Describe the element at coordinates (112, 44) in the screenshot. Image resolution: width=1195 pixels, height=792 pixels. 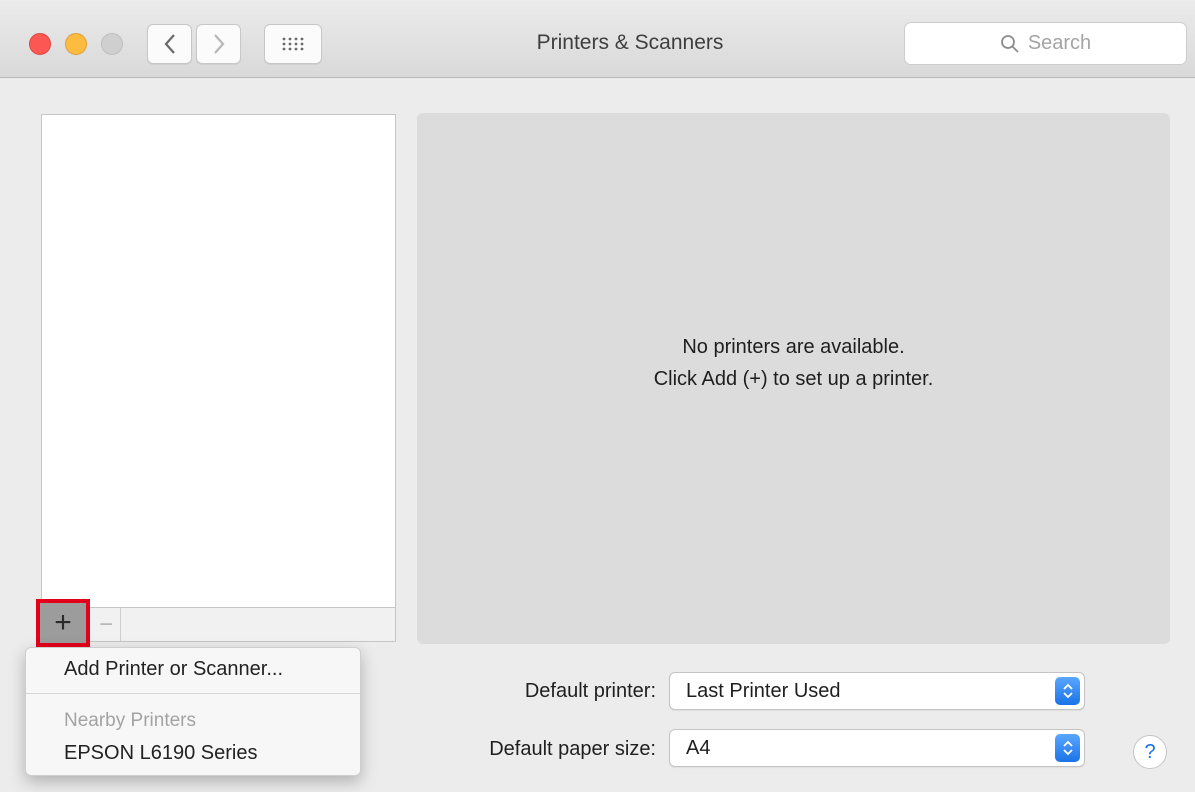
I see `zoom-window-button` at that location.